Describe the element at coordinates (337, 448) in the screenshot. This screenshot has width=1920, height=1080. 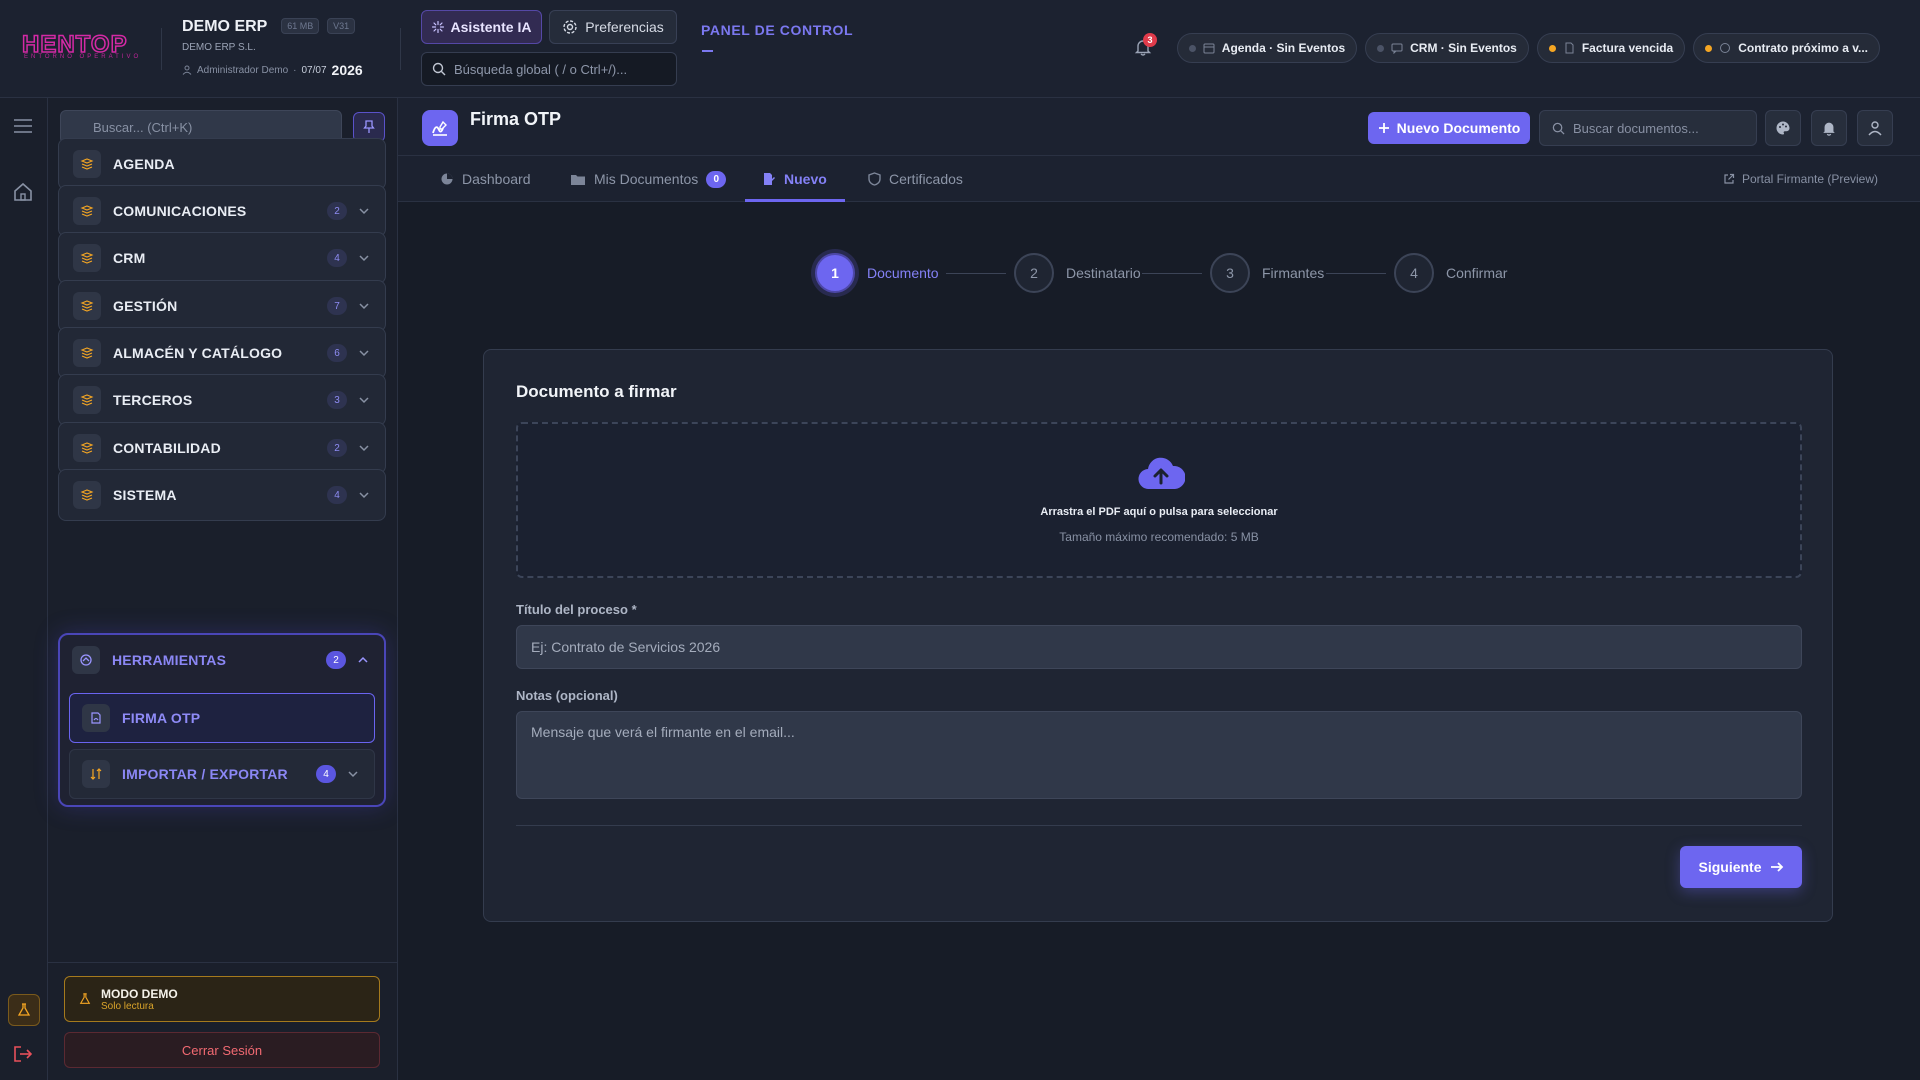
I see `sidebar-item-count: 2` at that location.